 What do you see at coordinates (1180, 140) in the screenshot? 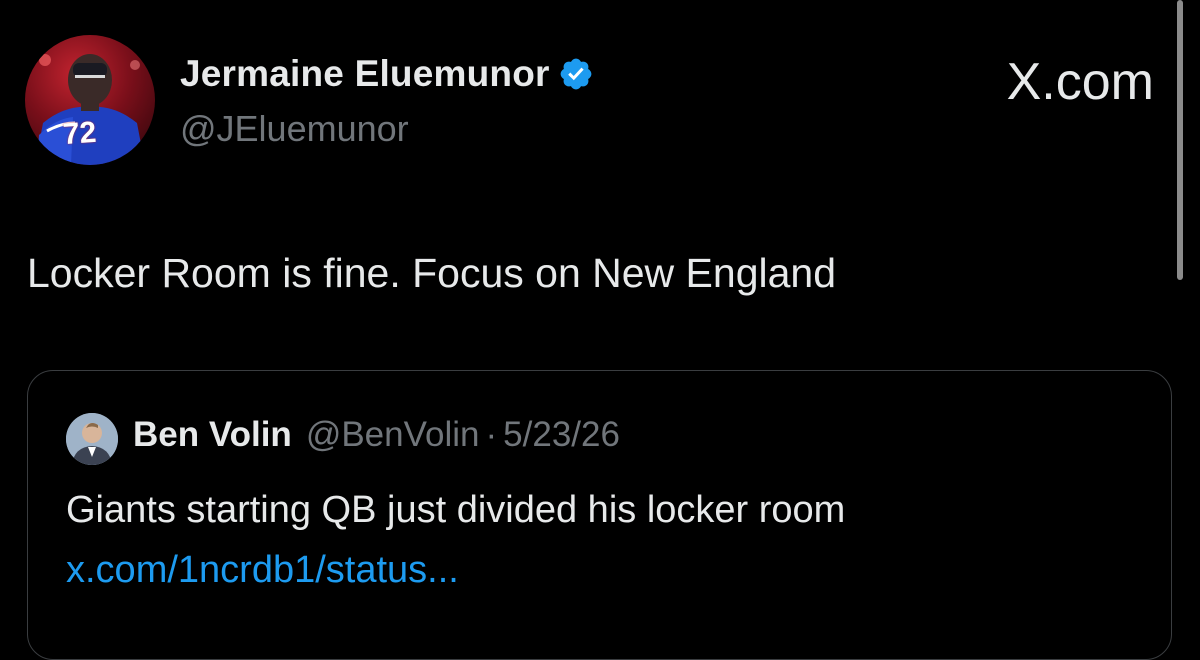
I see `scrollbar` at bounding box center [1180, 140].